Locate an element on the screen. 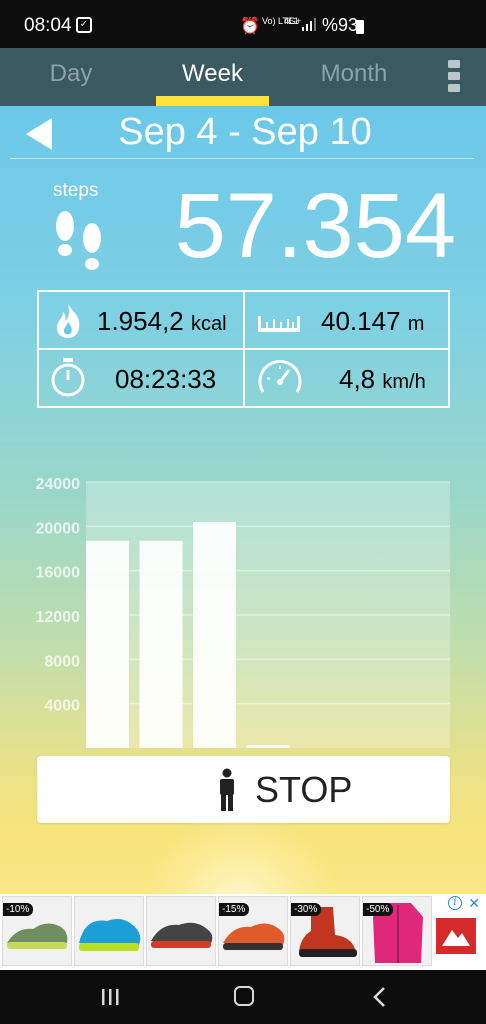 This screenshot has width=486, height=1024. stats-grid: 1.954,2 kcal 40.147 m 08:23:33 4,8 km/h is located at coordinates (243, 349).